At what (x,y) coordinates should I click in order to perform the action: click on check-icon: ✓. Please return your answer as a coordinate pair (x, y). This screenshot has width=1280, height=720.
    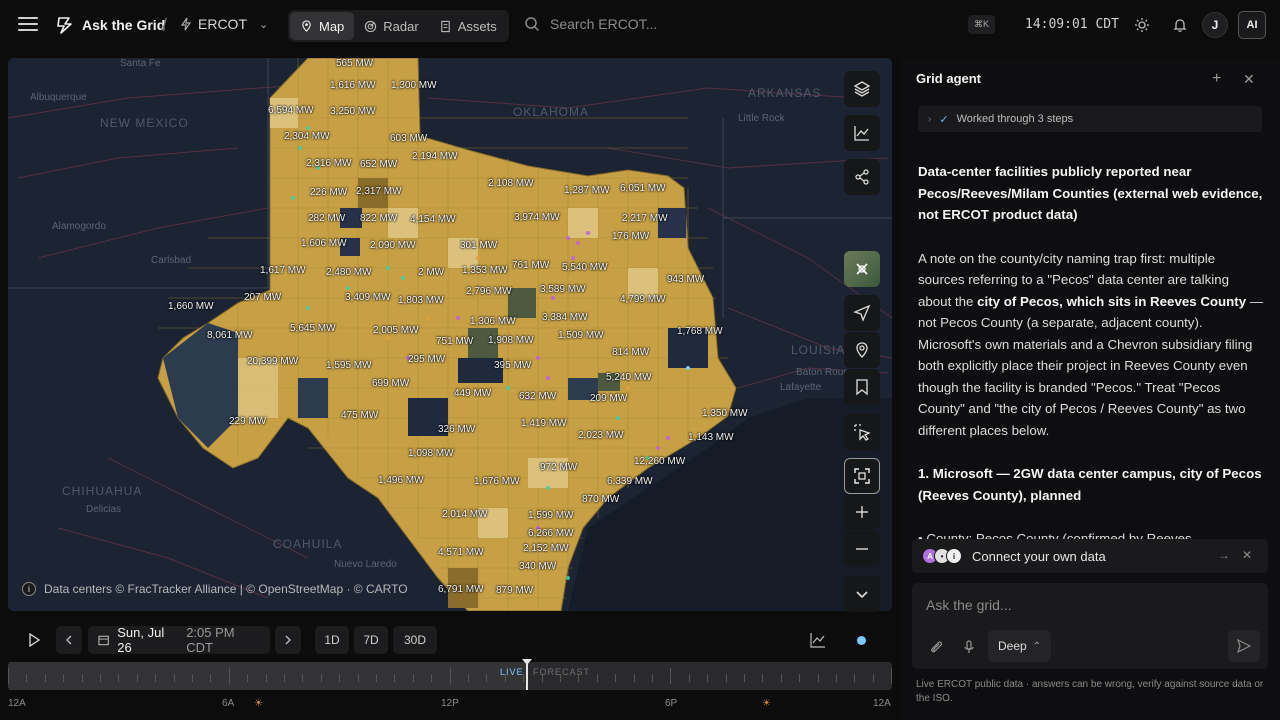
    Looking at the image, I should click on (944, 119).